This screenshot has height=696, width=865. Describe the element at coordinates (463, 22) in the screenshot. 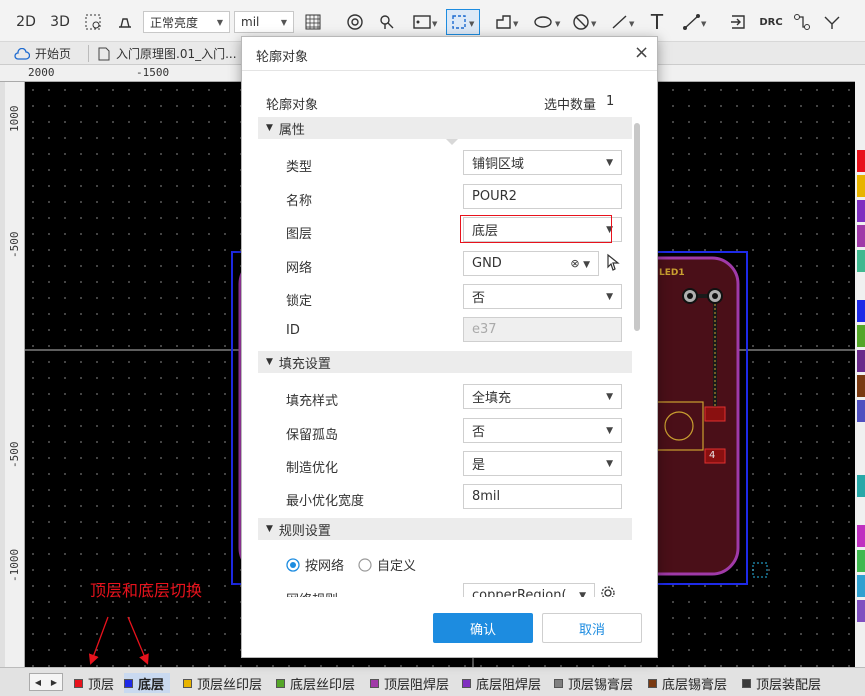

I see `polygon-pour-icon: ▼` at that location.